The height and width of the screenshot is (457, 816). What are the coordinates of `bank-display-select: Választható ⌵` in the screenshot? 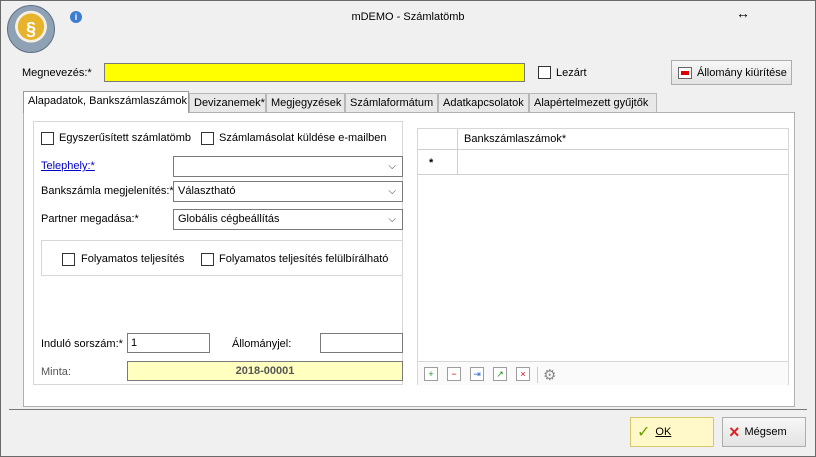 It's located at (288, 191).